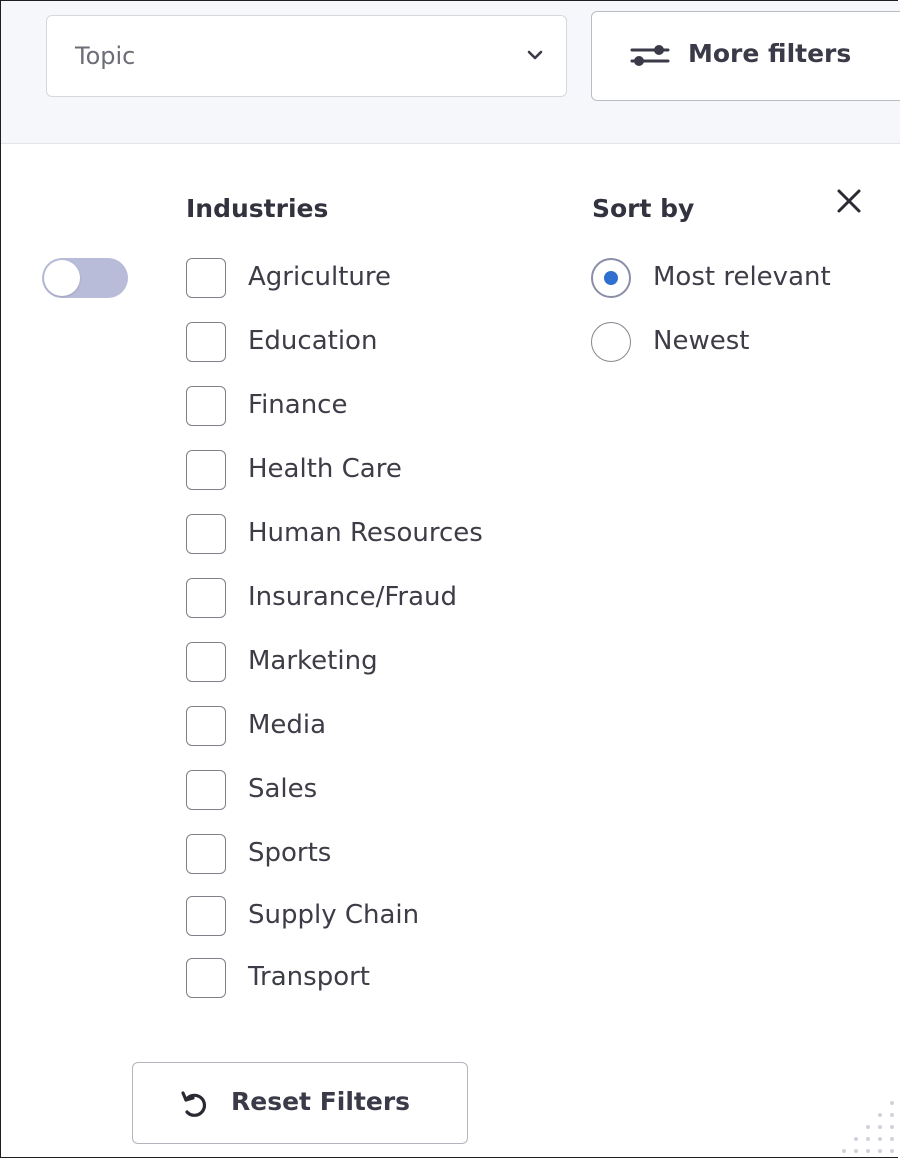  Describe the element at coordinates (283, 789) in the screenshot. I see `industry-label: Sales` at that location.